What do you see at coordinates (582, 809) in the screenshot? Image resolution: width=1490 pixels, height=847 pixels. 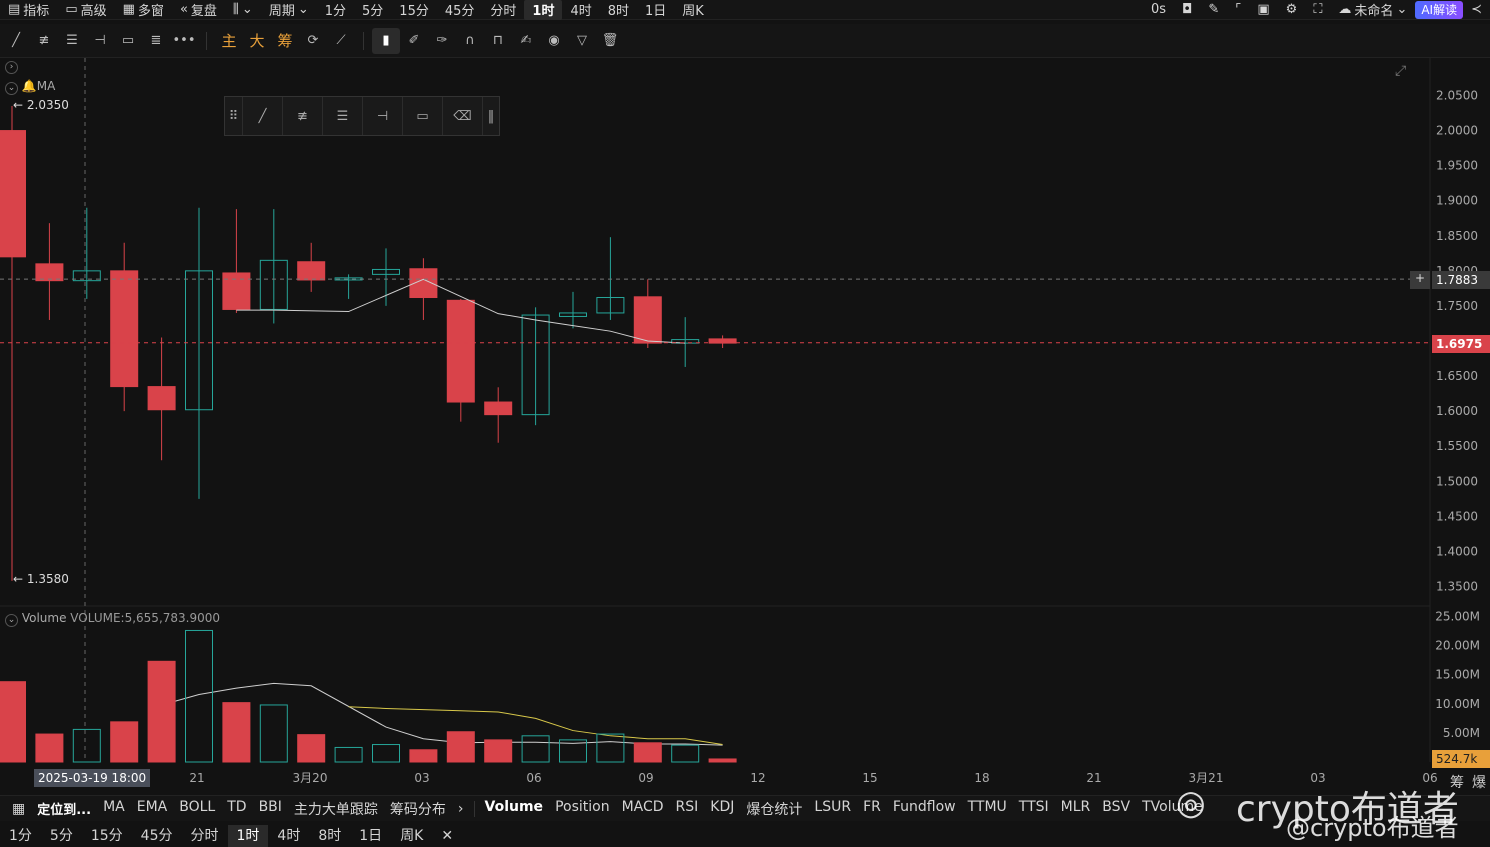 I see `sub-indicator-1: Position` at bounding box center [582, 809].